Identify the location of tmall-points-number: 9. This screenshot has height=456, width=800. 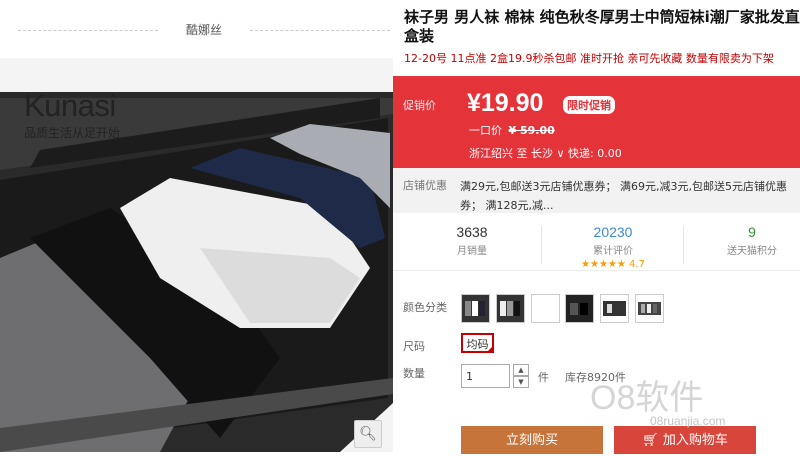
(752, 232).